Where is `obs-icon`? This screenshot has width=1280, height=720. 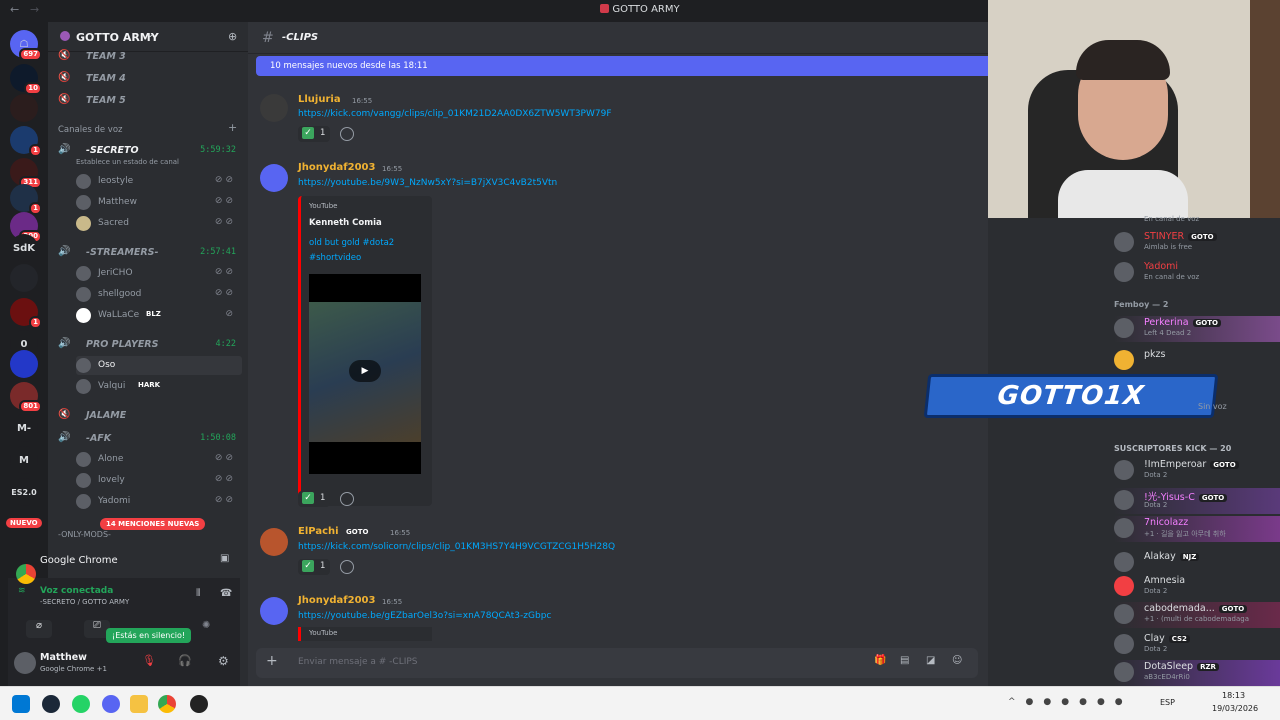 obs-icon is located at coordinates (199, 704).